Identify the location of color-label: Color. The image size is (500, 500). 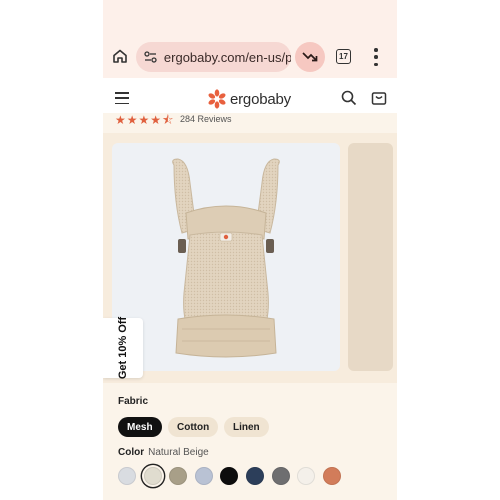
(131, 452).